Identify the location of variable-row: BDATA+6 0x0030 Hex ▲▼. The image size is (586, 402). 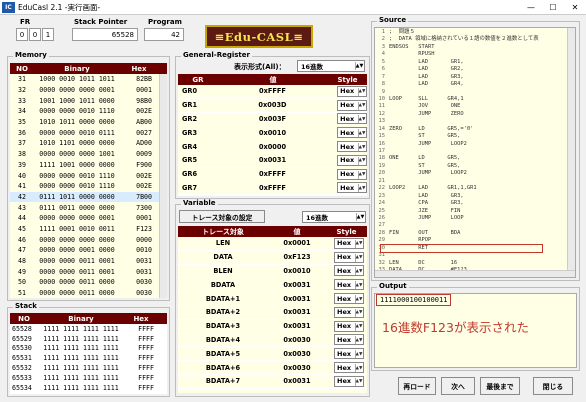
(272, 368).